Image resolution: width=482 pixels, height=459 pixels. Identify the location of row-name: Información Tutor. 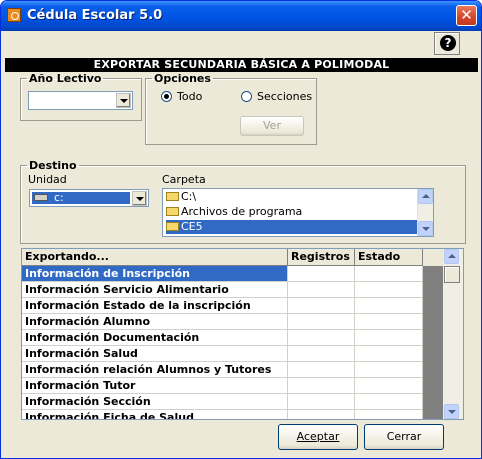
(155, 386).